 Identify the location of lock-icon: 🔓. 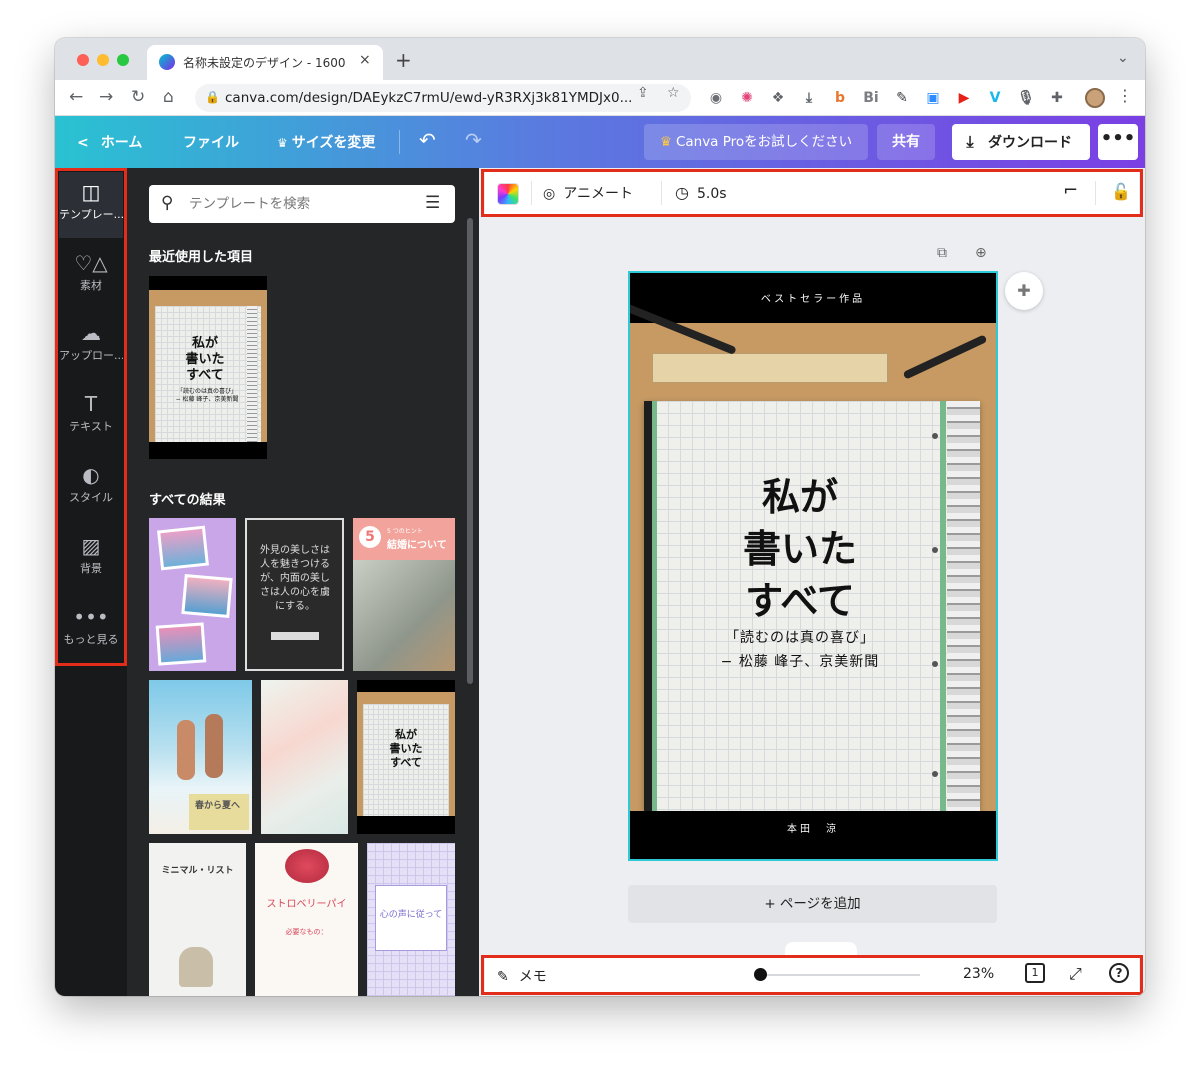
(1121, 191).